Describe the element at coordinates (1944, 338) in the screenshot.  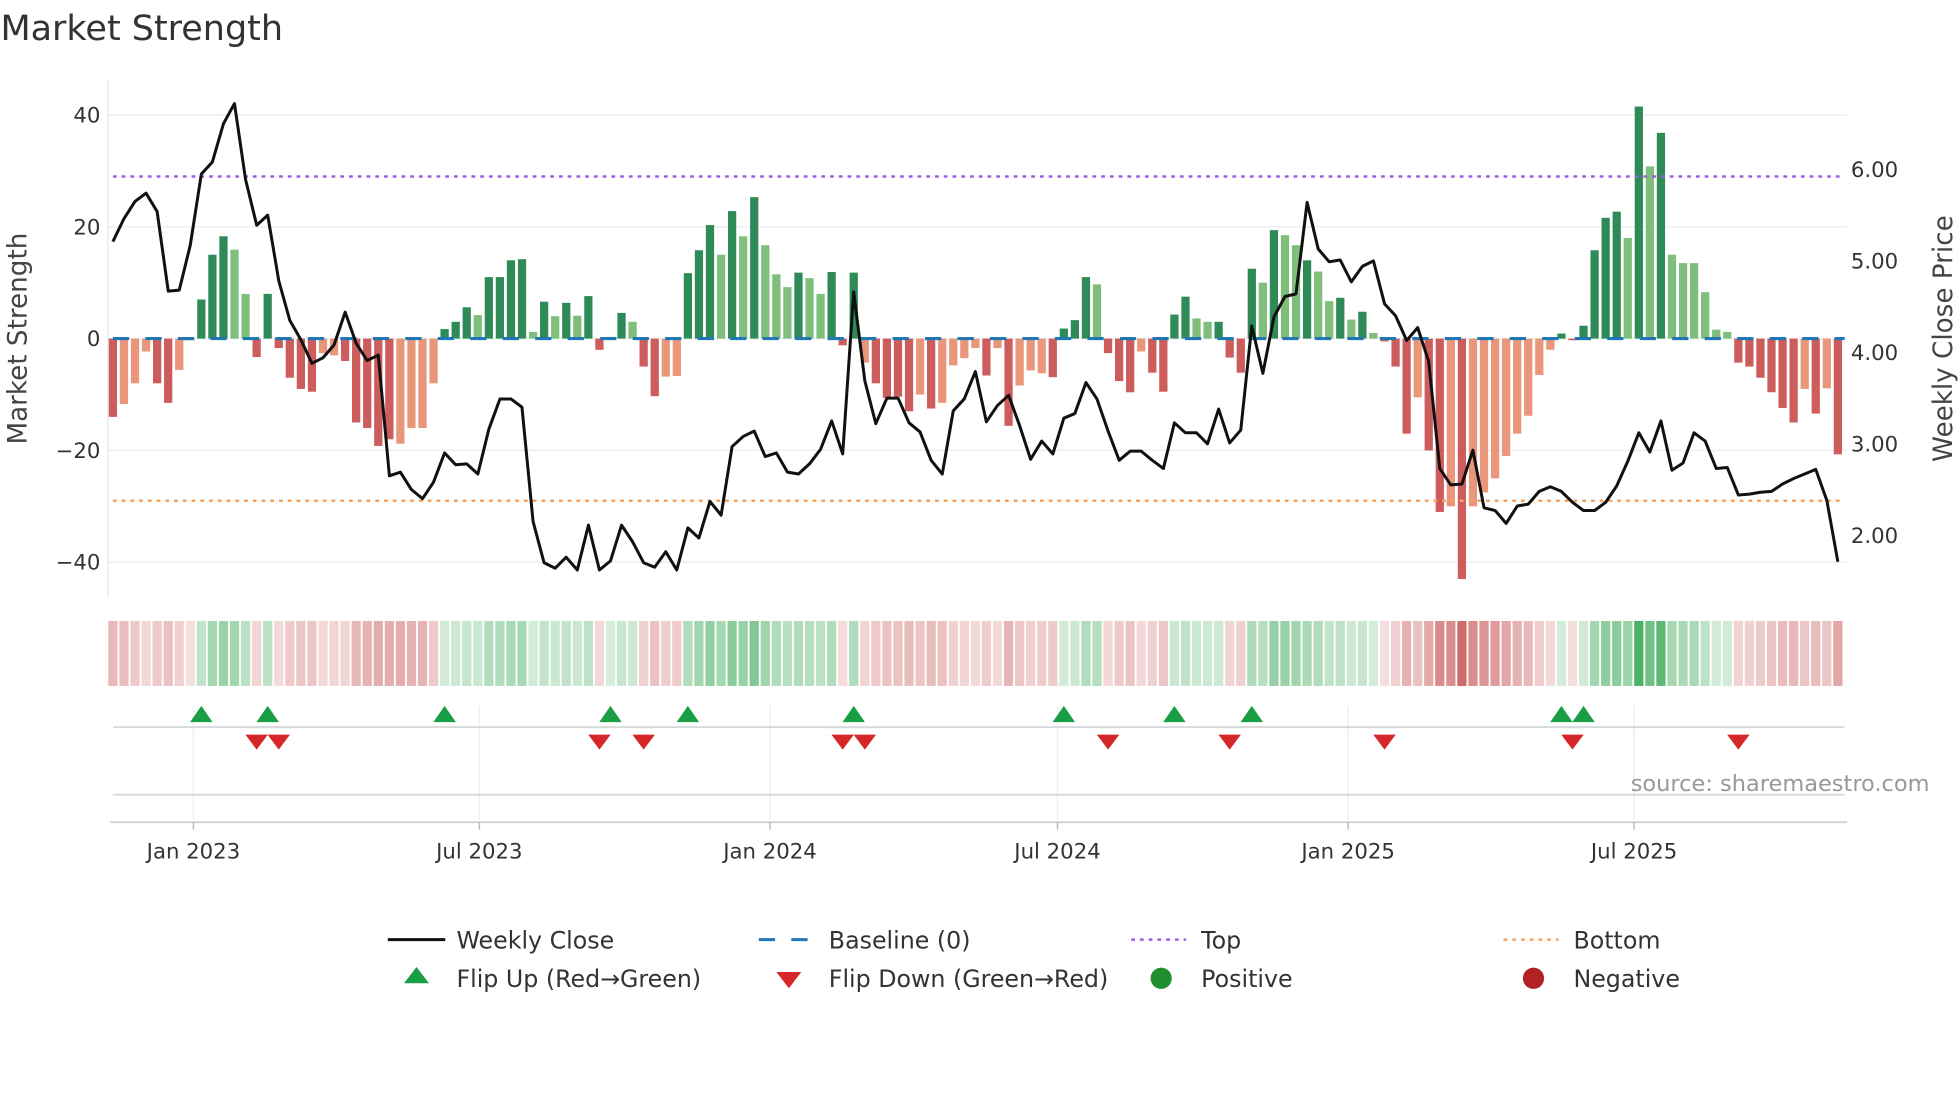
I see `right-axis-title: Weekly Close Price` at that location.